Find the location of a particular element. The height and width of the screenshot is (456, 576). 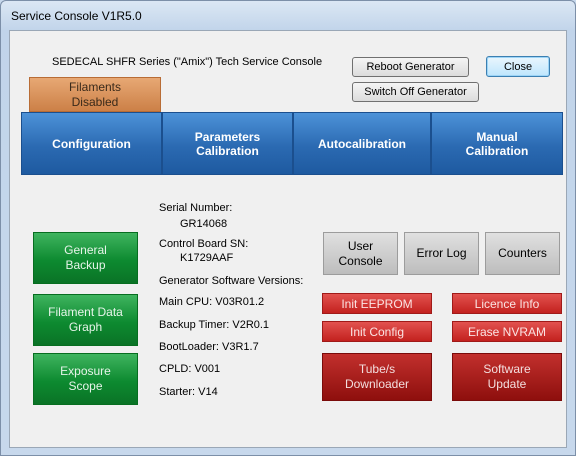

erase-nvram-button: Erase NVRAM is located at coordinates (507, 331).